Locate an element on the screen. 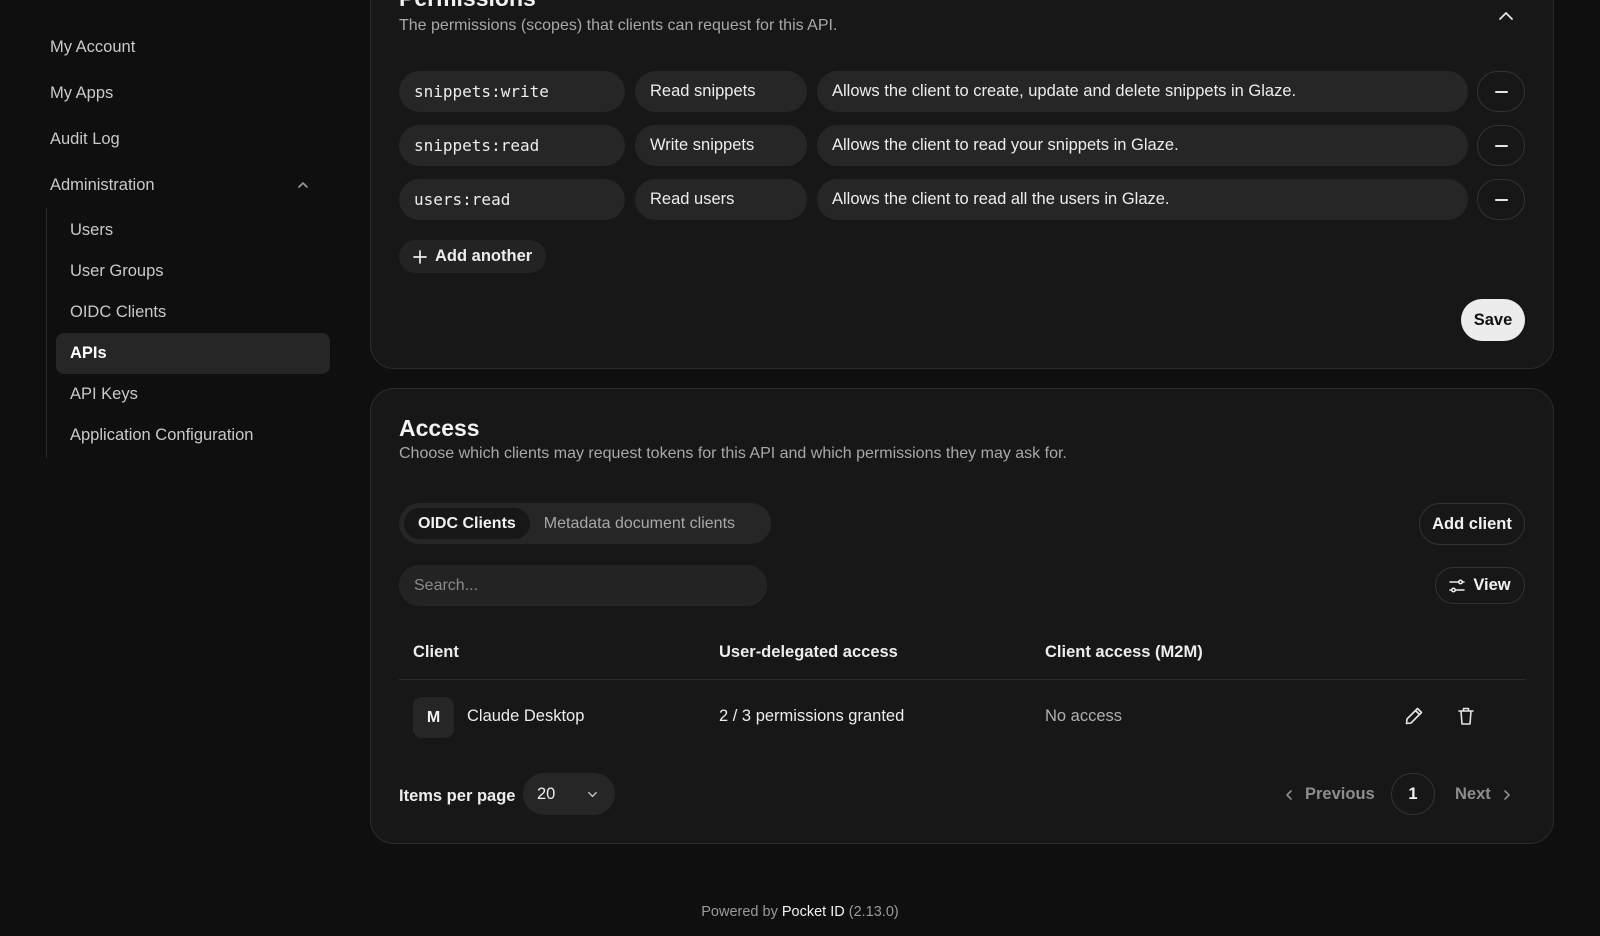 Image resolution: width=1600 pixels, height=936 pixels. footer-version: (2.13.0) is located at coordinates (873, 912).